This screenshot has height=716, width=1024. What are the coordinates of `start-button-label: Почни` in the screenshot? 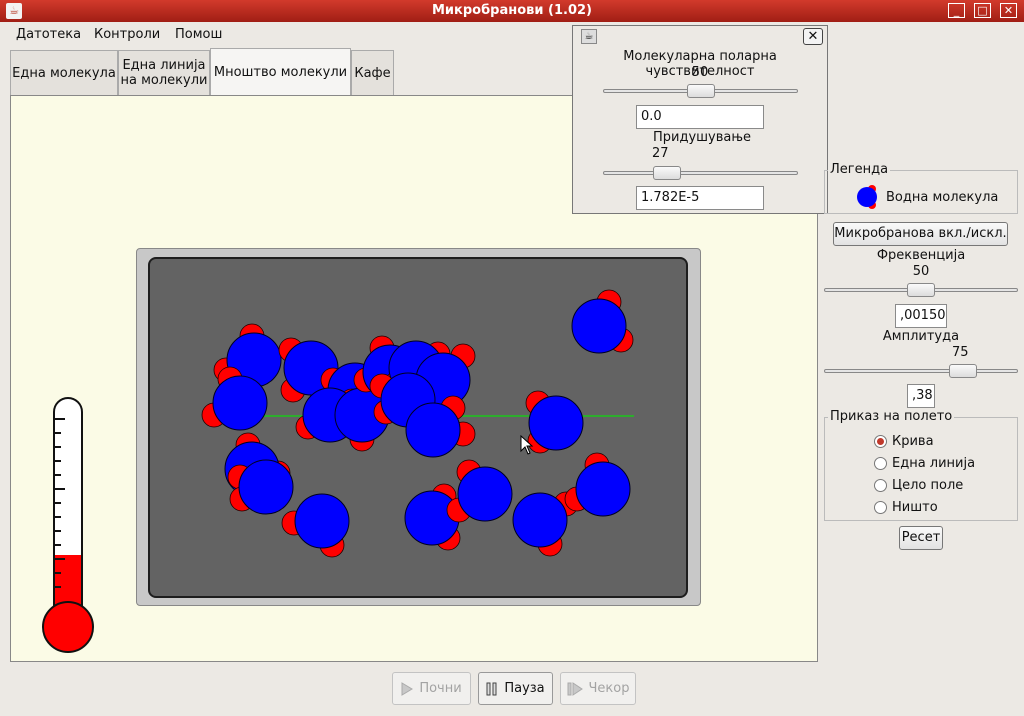 It's located at (440, 688).